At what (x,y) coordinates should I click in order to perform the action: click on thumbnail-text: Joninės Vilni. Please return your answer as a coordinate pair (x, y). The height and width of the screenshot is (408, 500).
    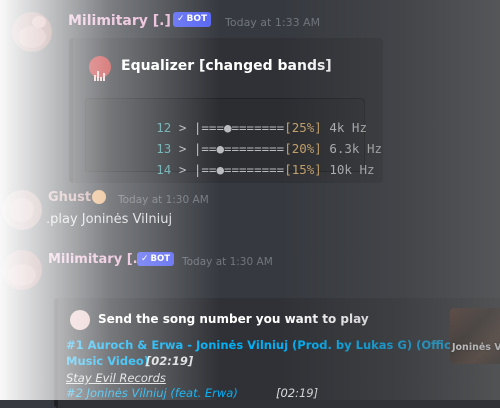
    Looking at the image, I should click on (476, 347).